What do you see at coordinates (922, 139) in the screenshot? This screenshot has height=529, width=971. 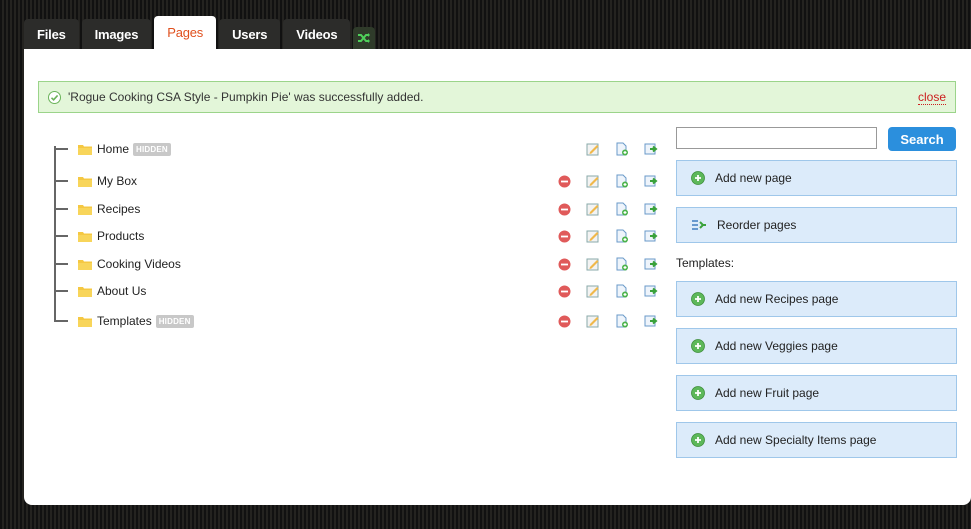 I see `search-button: Search` at bounding box center [922, 139].